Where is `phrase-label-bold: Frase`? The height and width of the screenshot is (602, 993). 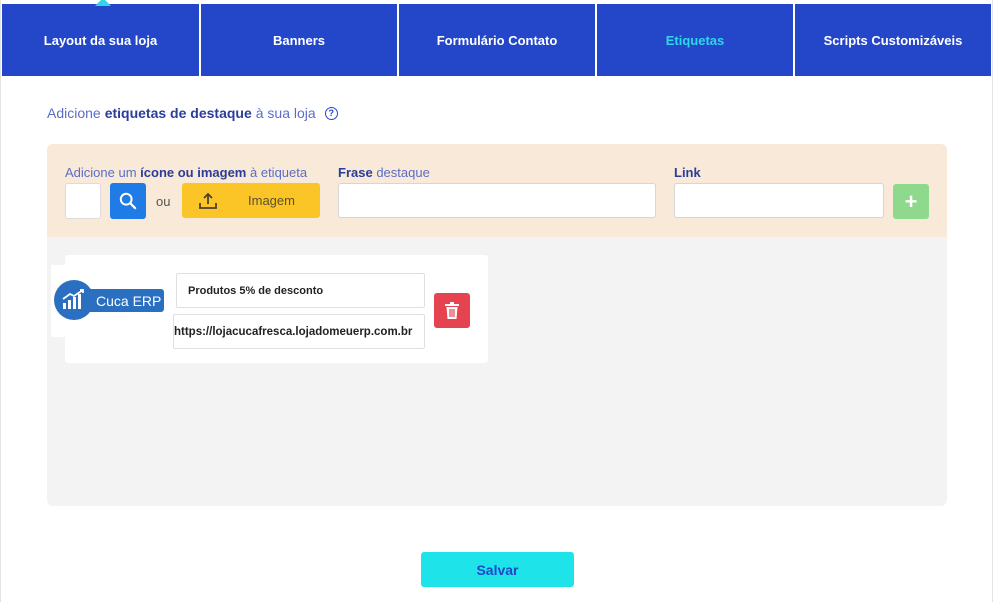 phrase-label-bold: Frase is located at coordinates (355, 172).